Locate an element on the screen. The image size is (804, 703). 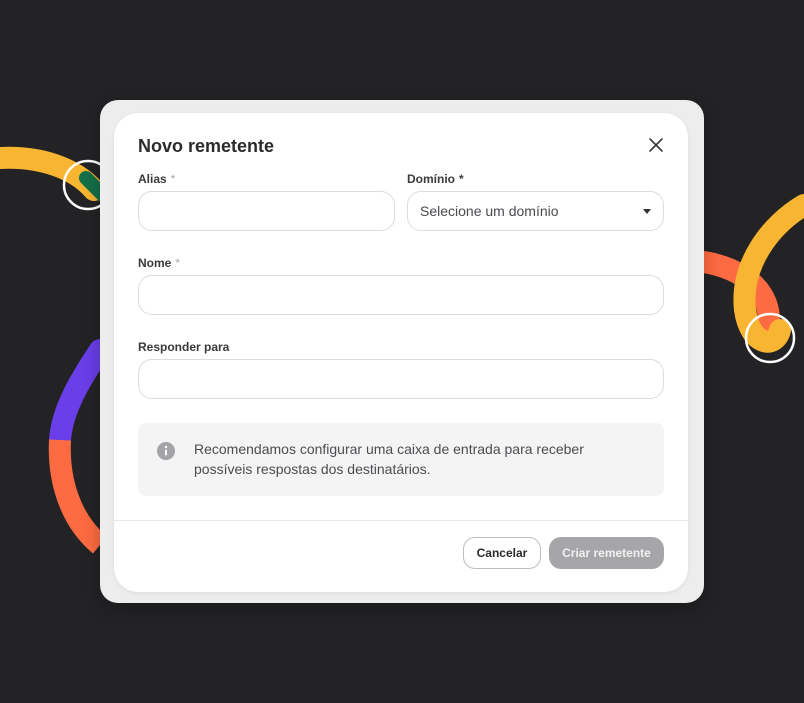
alias-label-text: Alias is located at coordinates (152, 179).